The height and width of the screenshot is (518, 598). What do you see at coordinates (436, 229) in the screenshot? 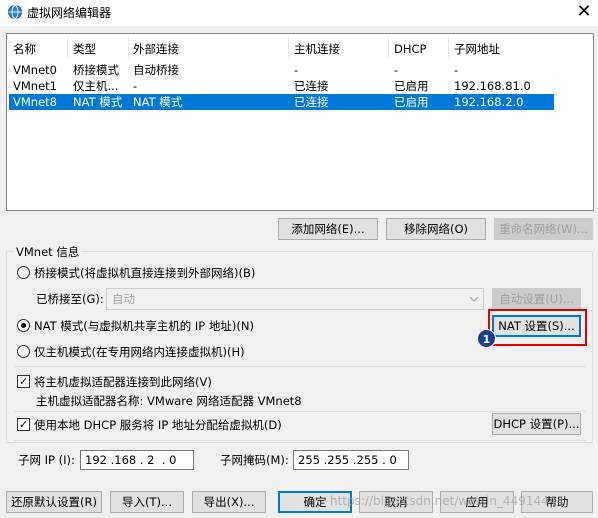
I see `remove-network-button: 移除网络(O)` at bounding box center [436, 229].